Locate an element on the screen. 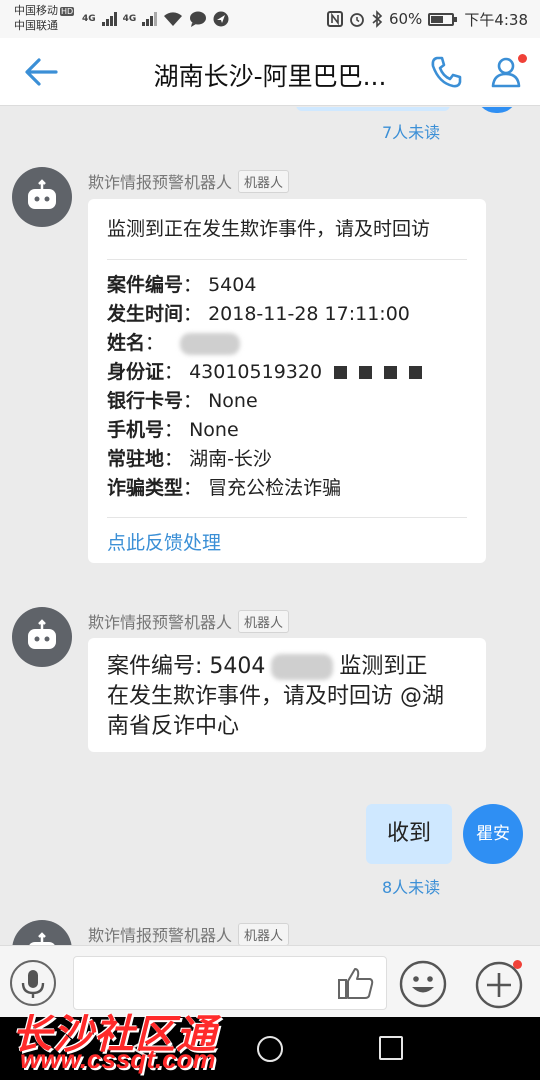 The image size is (540, 1080). nfc-icon is located at coordinates (334, 19).